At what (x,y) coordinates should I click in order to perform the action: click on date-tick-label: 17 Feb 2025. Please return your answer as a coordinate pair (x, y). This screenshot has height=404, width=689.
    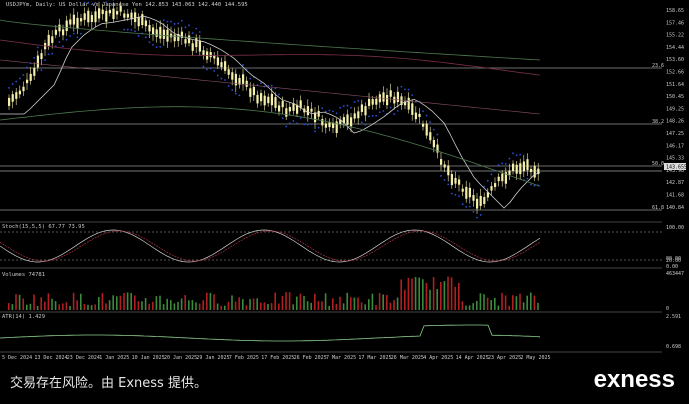
    Looking at the image, I should click on (277, 358).